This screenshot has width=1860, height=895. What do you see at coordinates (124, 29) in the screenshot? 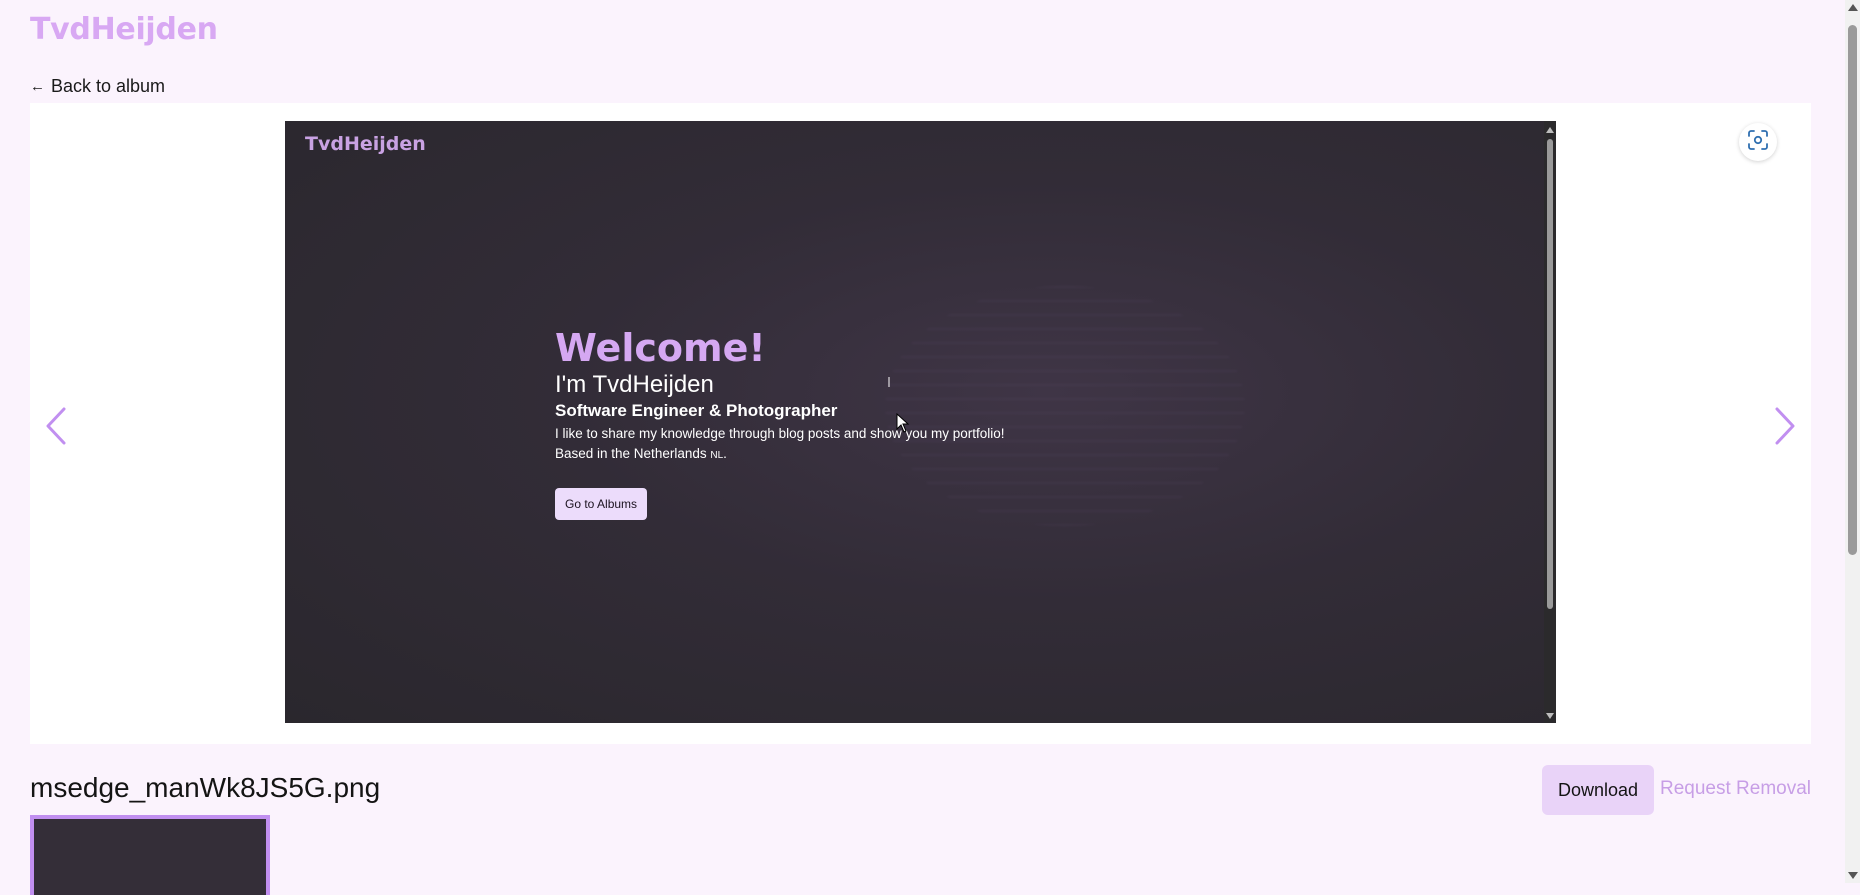
I see `site-logo: TvdHeijden` at bounding box center [124, 29].